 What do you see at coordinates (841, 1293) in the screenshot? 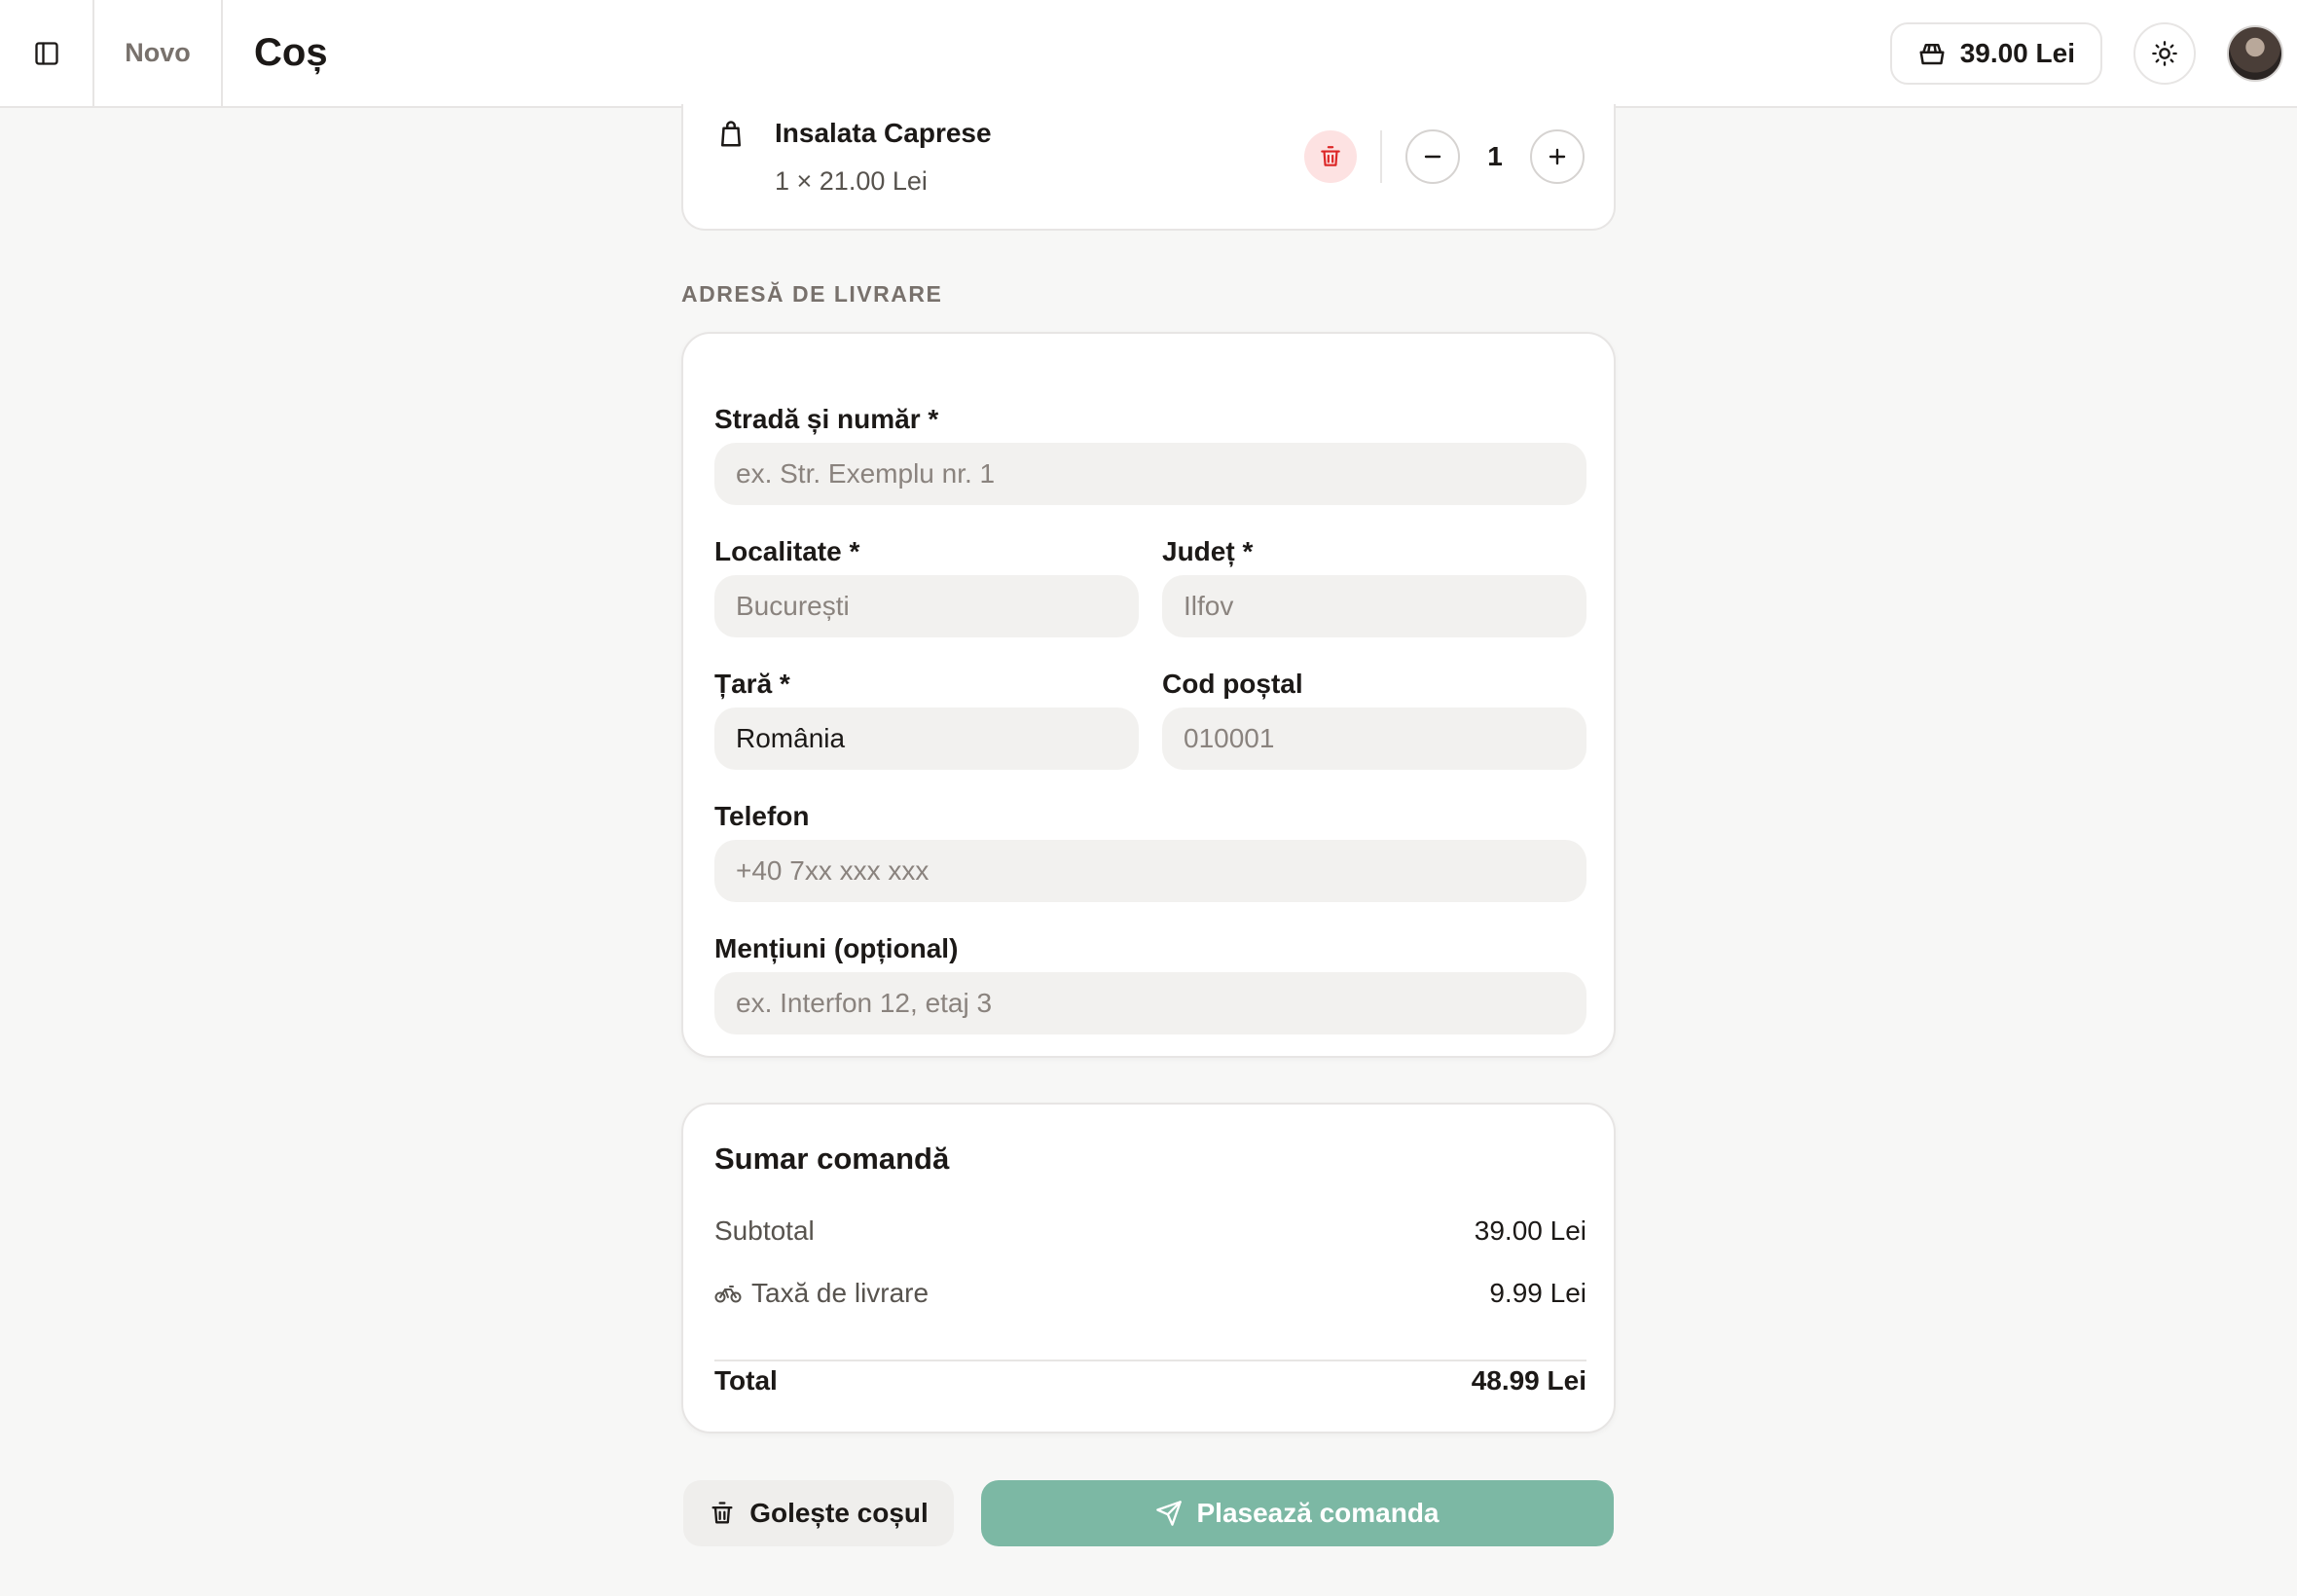
I see `delivery-fee-label: Taxă de livrare` at bounding box center [841, 1293].